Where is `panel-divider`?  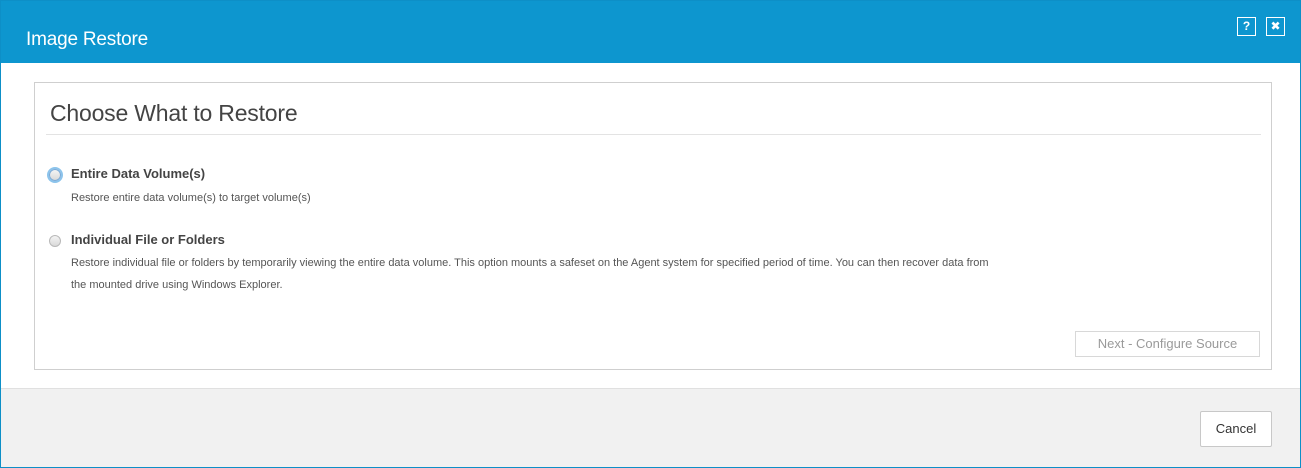
panel-divider is located at coordinates (653, 134).